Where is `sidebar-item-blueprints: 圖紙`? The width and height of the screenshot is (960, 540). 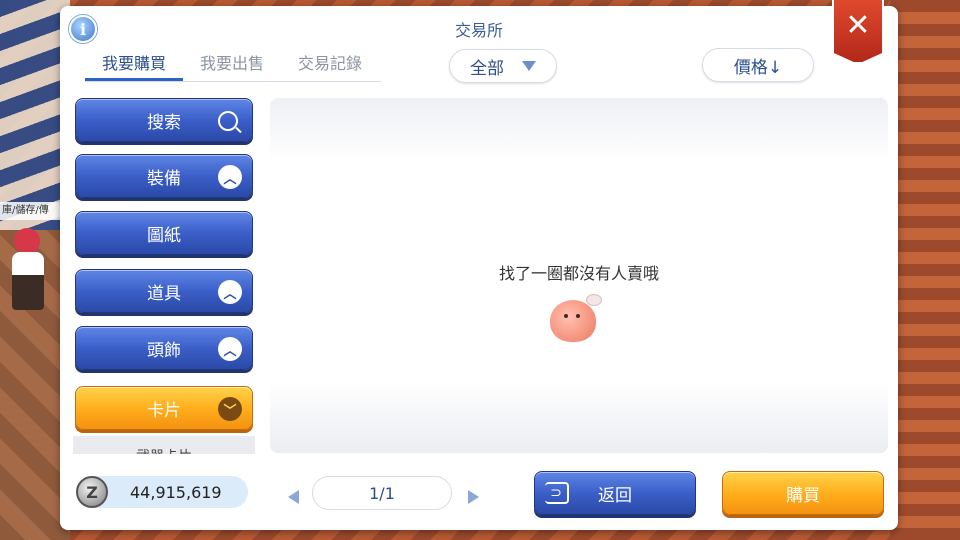 sidebar-item-blueprints: 圖紙 is located at coordinates (164, 233).